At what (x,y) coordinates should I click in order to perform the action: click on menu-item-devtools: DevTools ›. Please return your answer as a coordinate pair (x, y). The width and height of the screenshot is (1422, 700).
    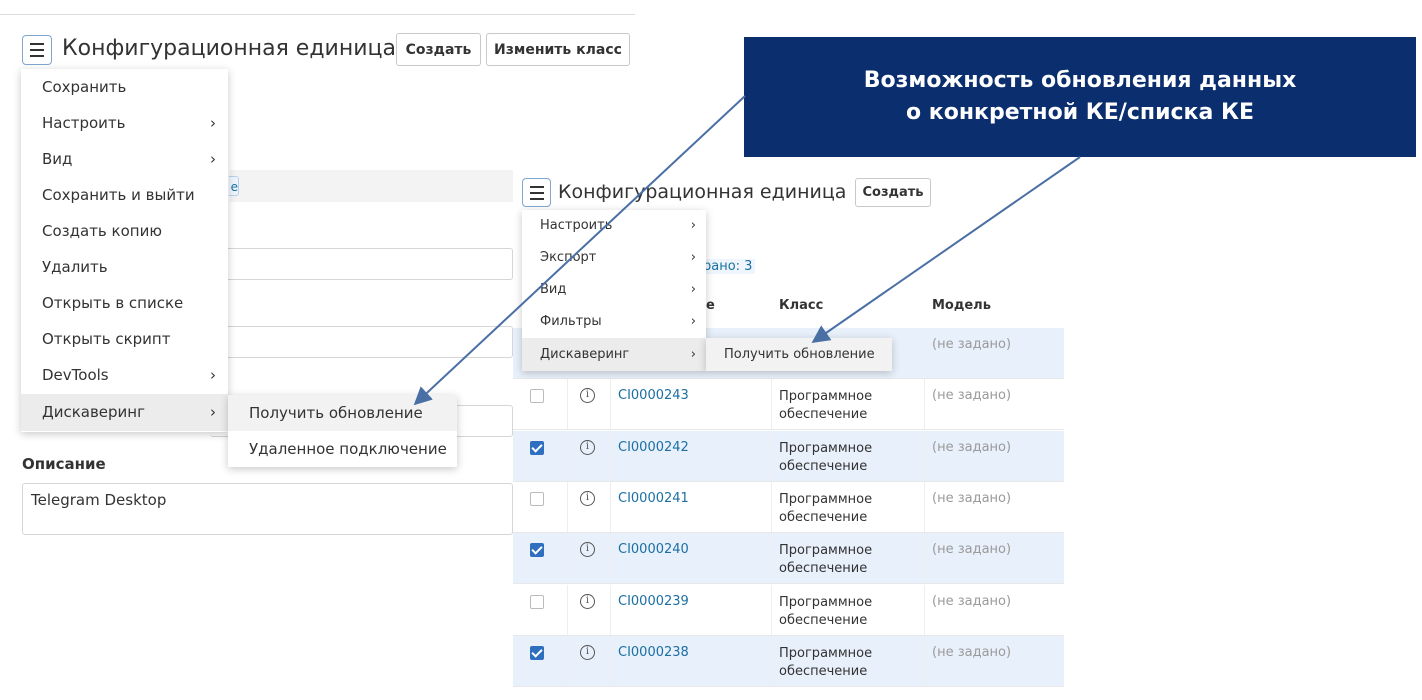
    Looking at the image, I should click on (124, 375).